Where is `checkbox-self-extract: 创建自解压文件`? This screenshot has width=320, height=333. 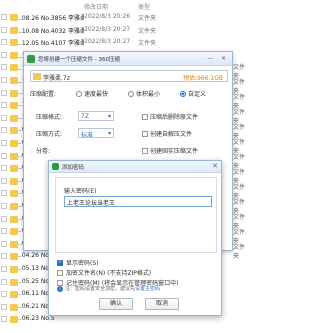
checkbox-self-extract: 创建自解压文件 is located at coordinates (167, 133).